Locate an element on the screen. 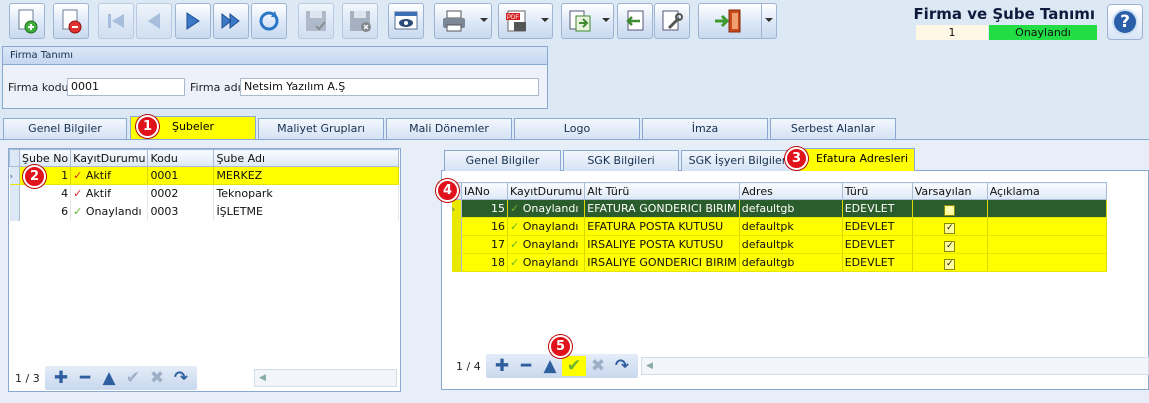 The width and height of the screenshot is (1149, 403). subtab-sgk-isyeri: SGK İşyeri Bilgileri is located at coordinates (739, 160).